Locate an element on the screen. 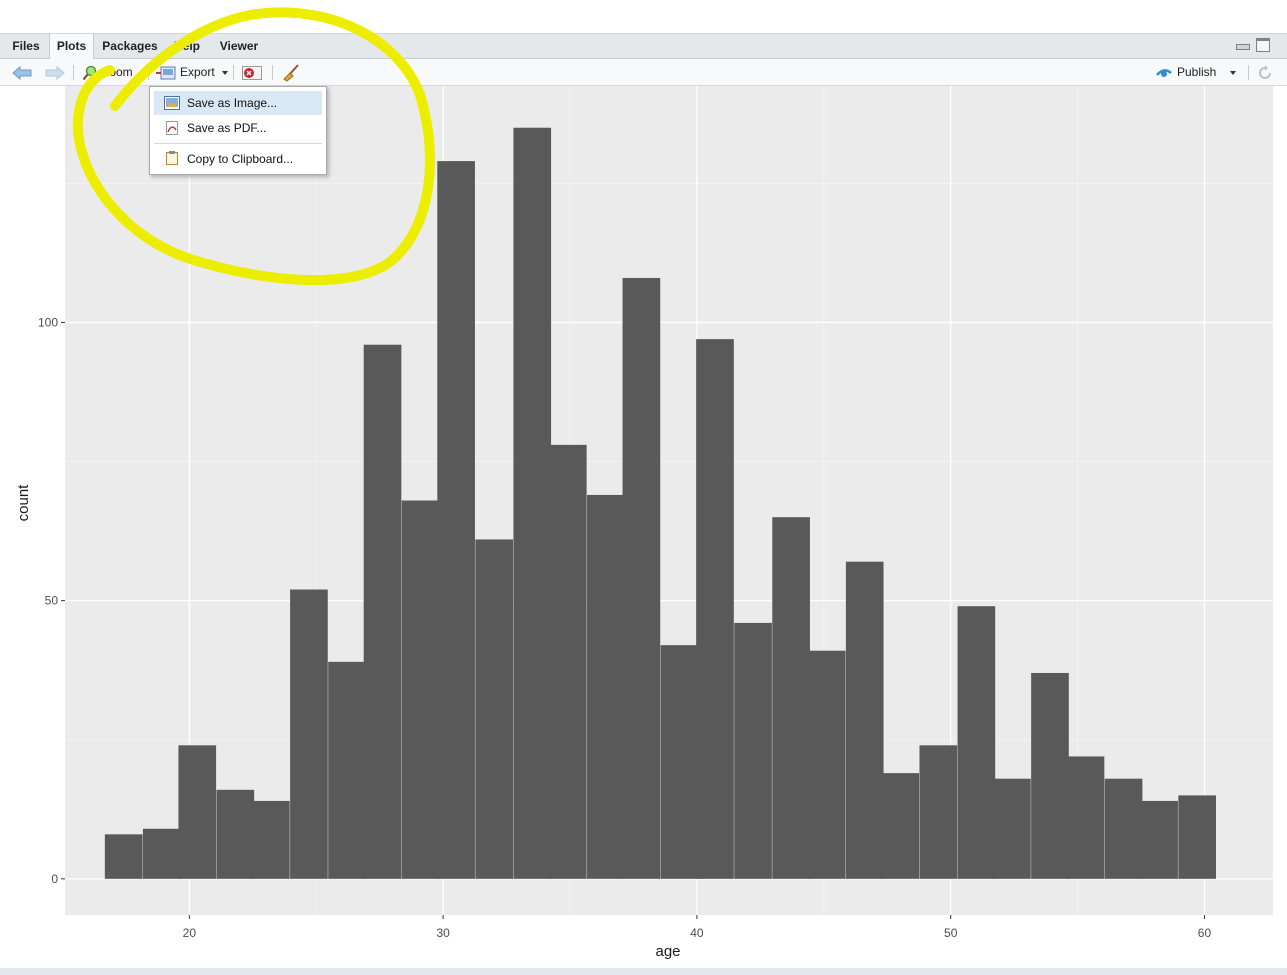  y-tick-label: 100 is located at coordinates (48, 322).